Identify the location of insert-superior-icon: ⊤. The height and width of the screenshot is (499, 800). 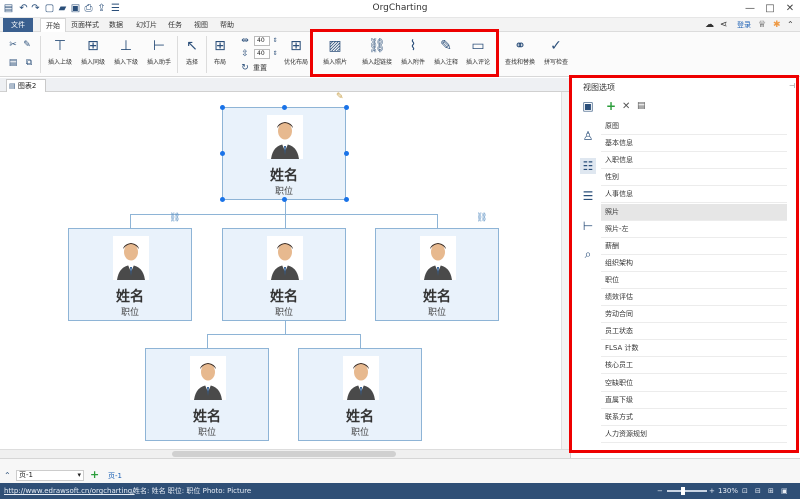
(60, 46).